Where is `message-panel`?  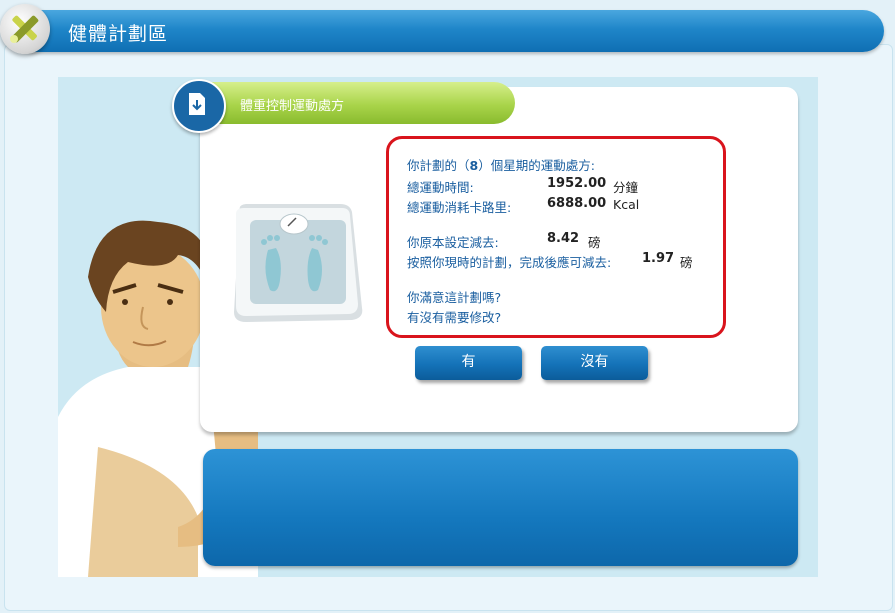
message-panel is located at coordinates (500, 507).